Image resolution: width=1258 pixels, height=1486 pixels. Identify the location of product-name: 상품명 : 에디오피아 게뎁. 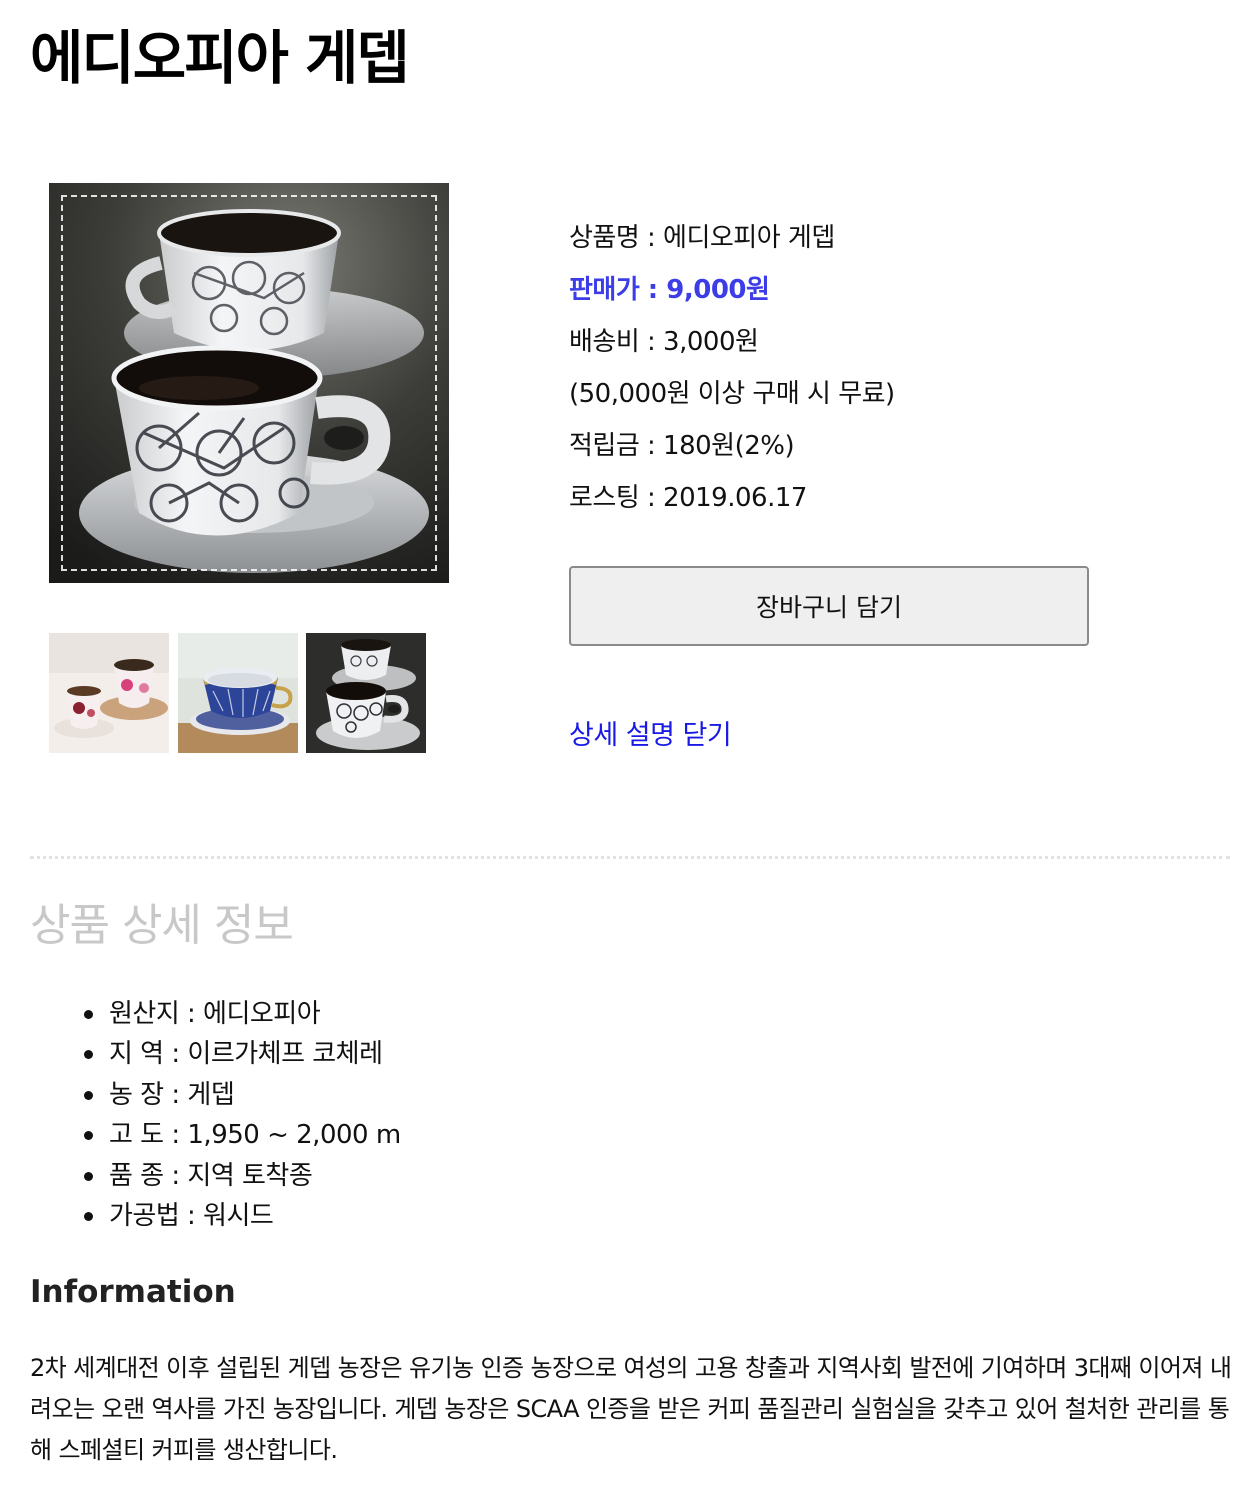
(702, 238).